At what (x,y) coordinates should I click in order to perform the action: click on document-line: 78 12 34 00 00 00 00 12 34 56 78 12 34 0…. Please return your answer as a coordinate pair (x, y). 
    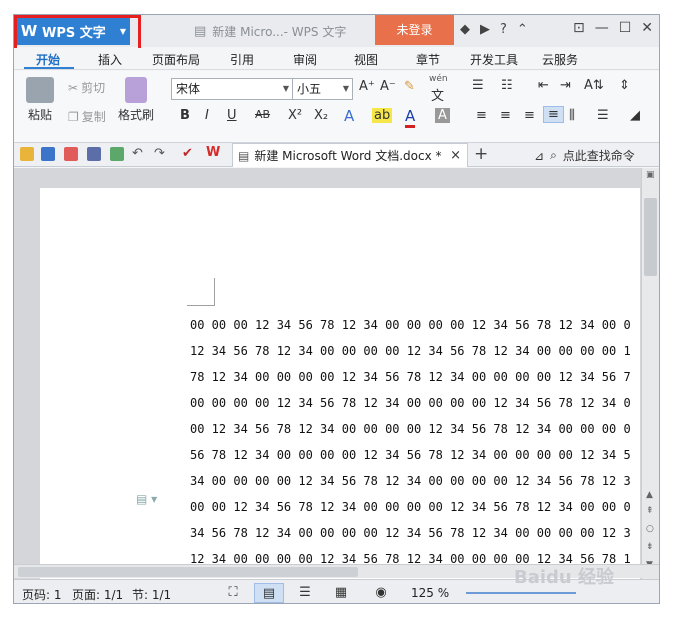
    Looking at the image, I should click on (415, 377).